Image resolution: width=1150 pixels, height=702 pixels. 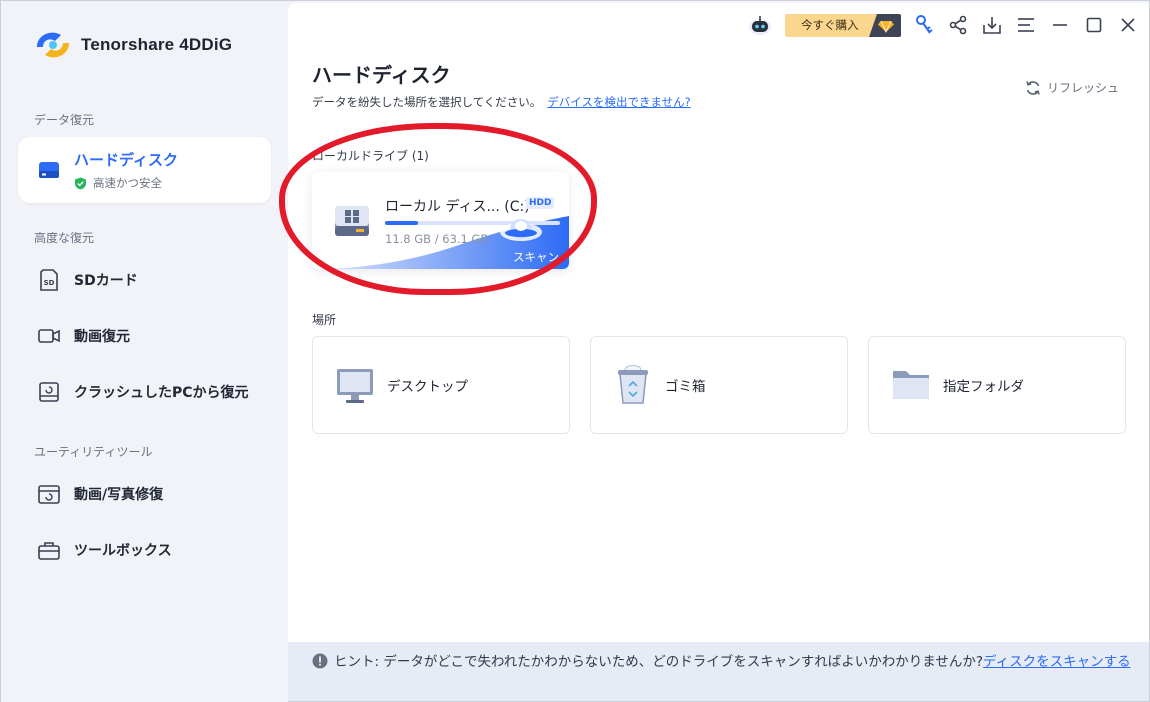 What do you see at coordinates (64, 238) in the screenshot?
I see `section-label-advanced: 高度な復元` at bounding box center [64, 238].